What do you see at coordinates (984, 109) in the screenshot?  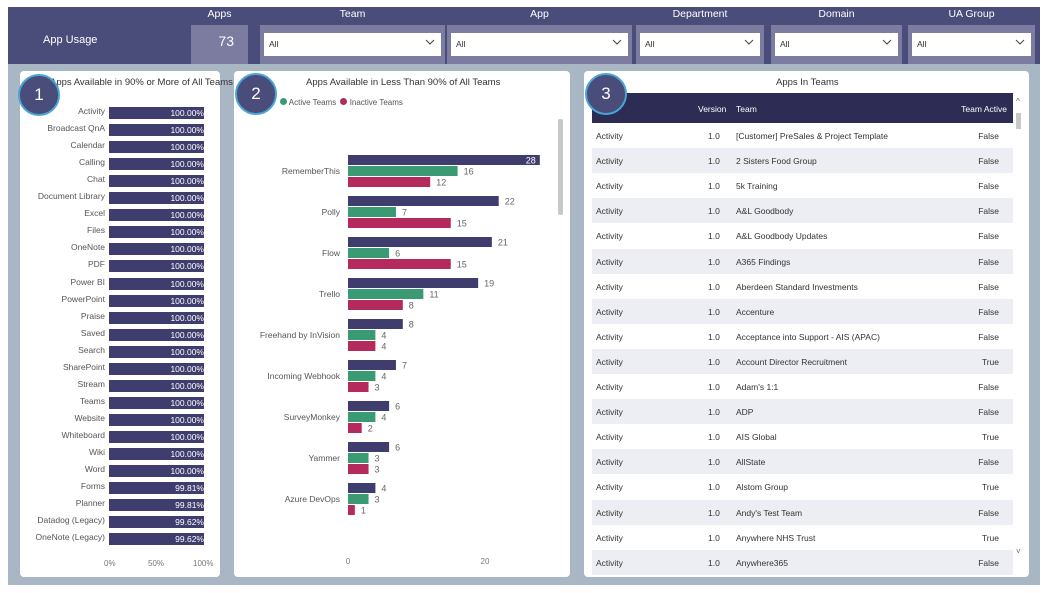 I see `column-header-team-active: Team Active` at bounding box center [984, 109].